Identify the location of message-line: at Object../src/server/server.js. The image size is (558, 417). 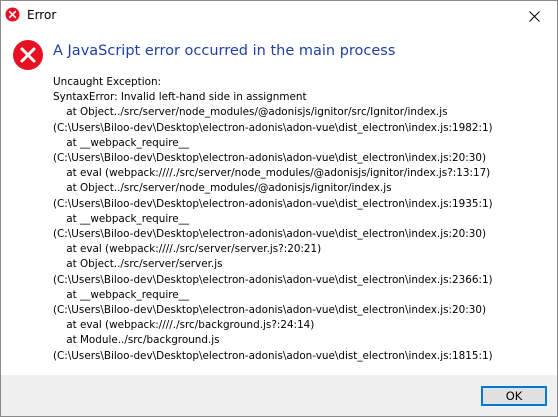
(138, 264).